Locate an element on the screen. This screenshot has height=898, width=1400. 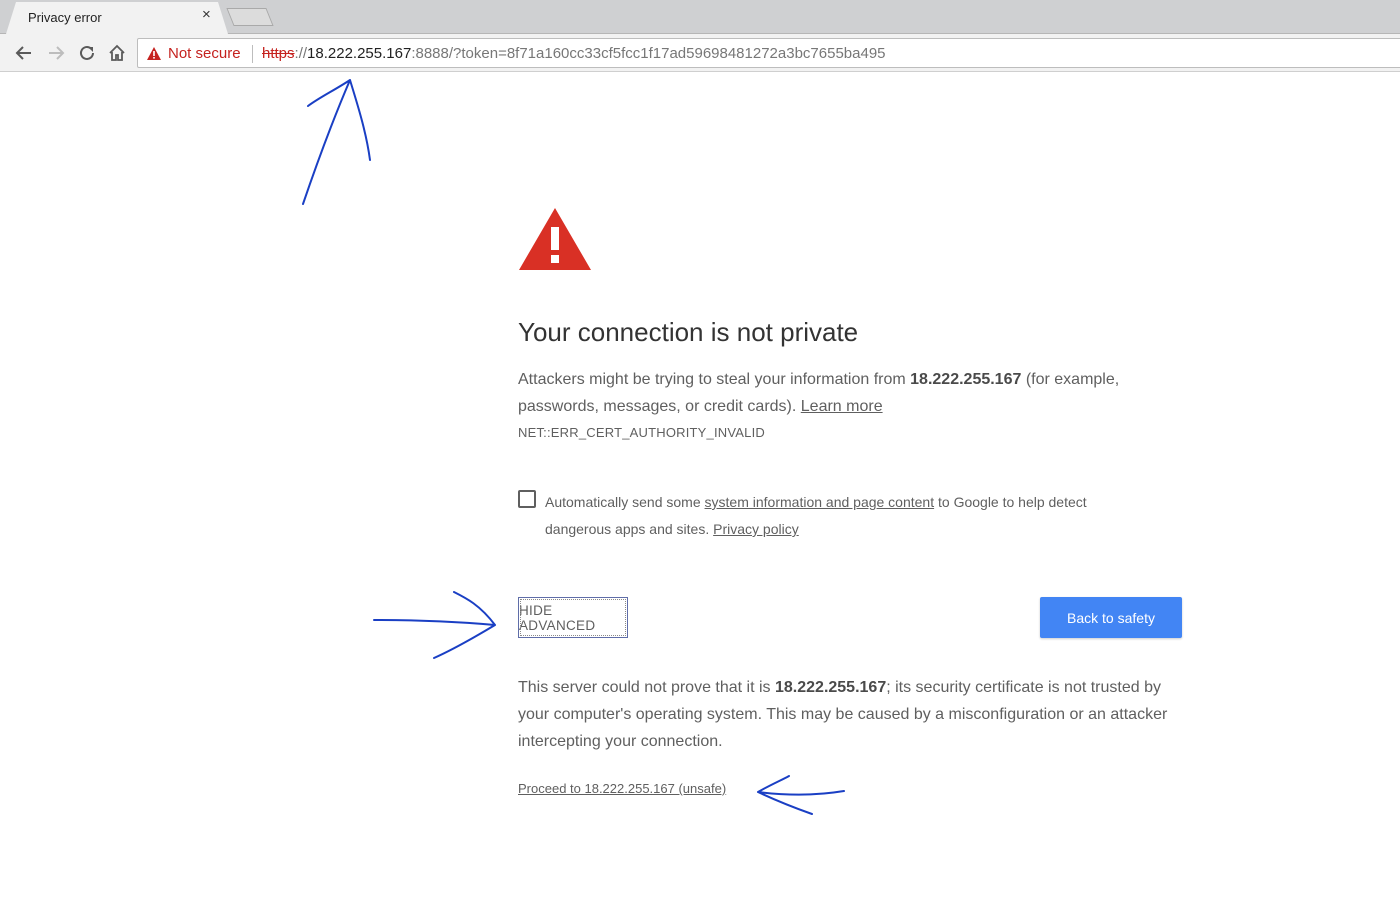
tab-close-icon: × is located at coordinates (206, 15).